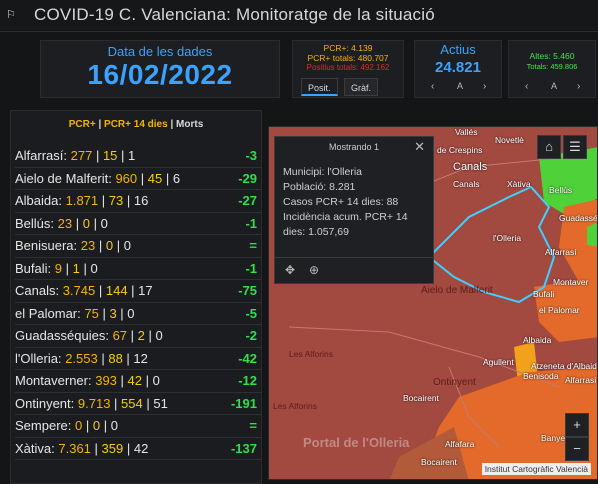  Describe the element at coordinates (577, 449) in the screenshot. I see `zoom-out-button: −` at that location.